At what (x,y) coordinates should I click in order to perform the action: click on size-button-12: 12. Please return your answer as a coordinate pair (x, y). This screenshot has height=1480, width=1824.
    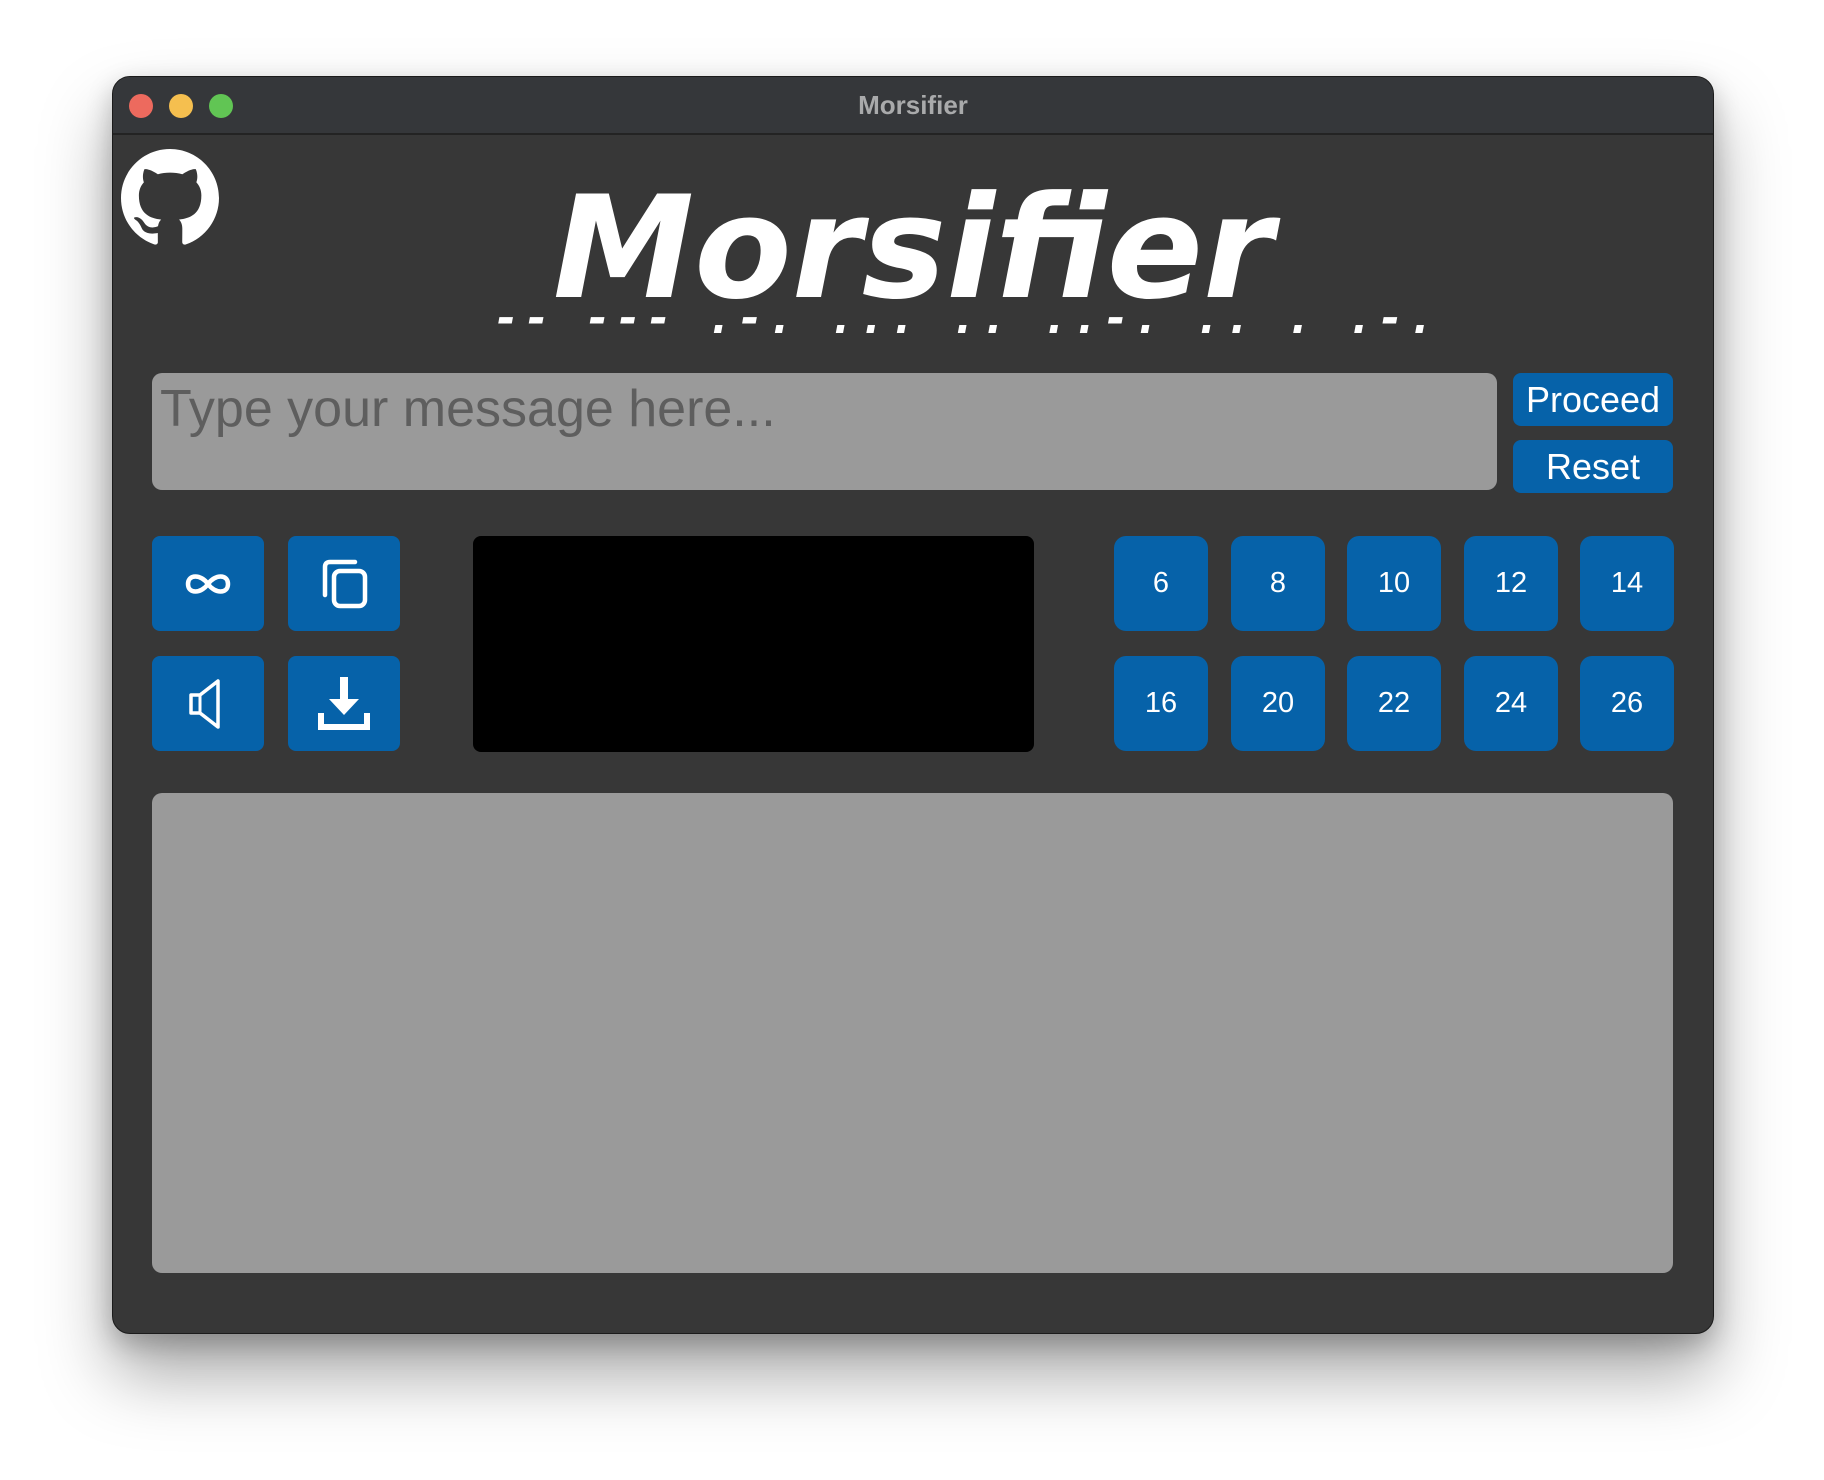
    Looking at the image, I should click on (1511, 583).